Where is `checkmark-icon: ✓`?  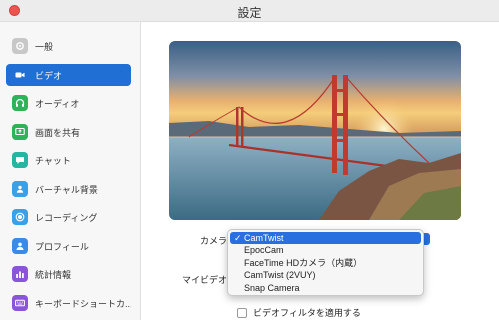
checkmark-icon: ✓ is located at coordinates (238, 238).